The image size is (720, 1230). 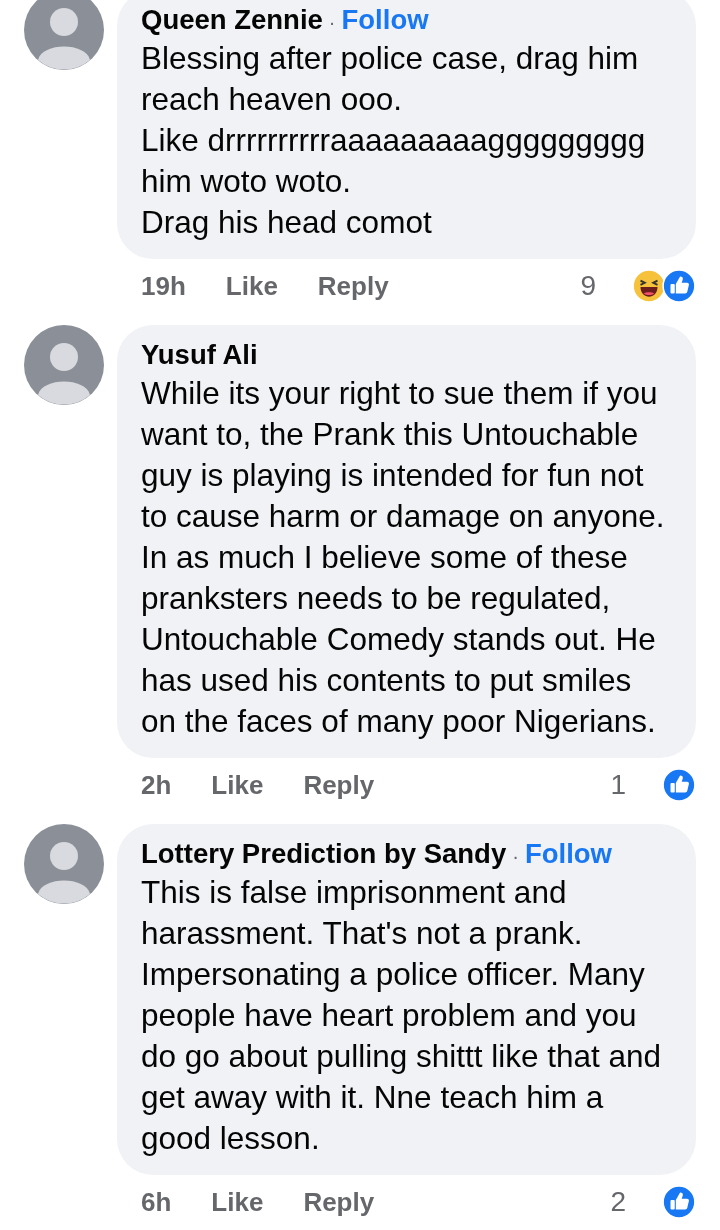 What do you see at coordinates (156, 785) in the screenshot?
I see `timestamp: 2h` at bounding box center [156, 785].